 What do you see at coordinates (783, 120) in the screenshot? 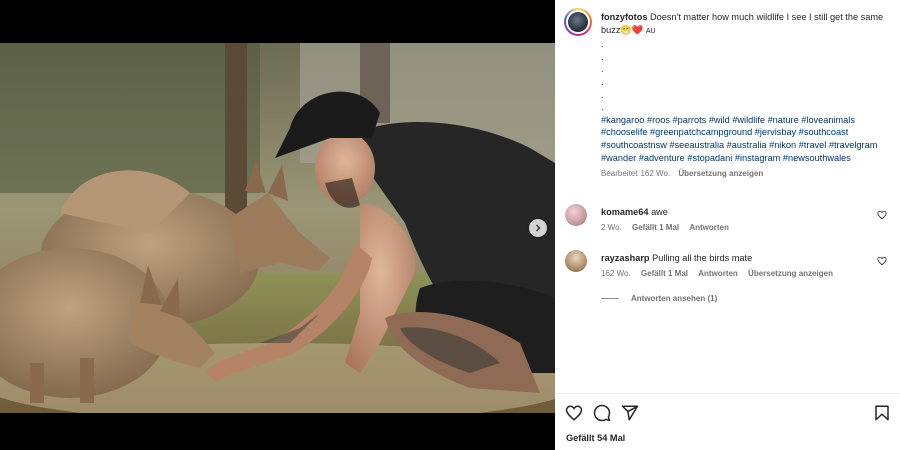
I see `hashtag-link: #nature` at bounding box center [783, 120].